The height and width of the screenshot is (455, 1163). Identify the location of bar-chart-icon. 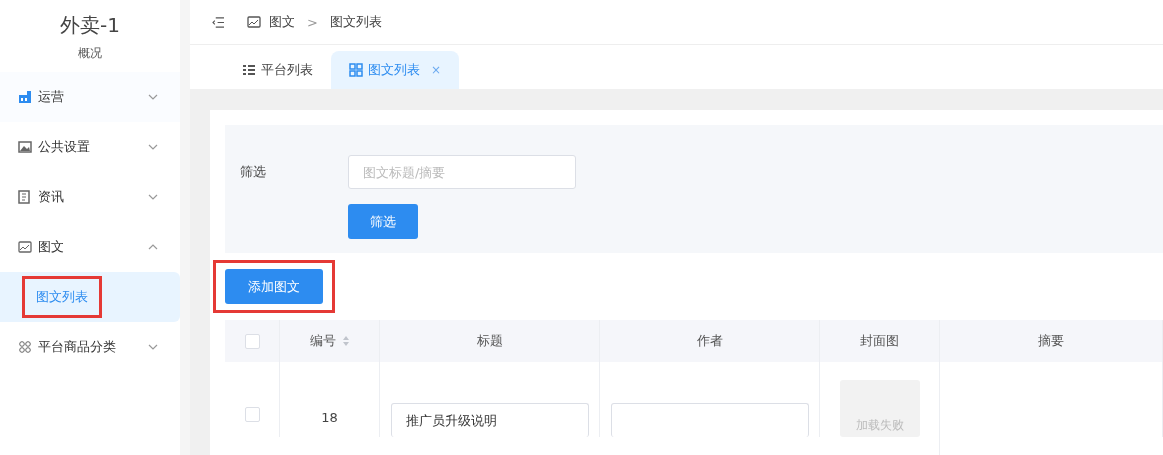
(25, 97).